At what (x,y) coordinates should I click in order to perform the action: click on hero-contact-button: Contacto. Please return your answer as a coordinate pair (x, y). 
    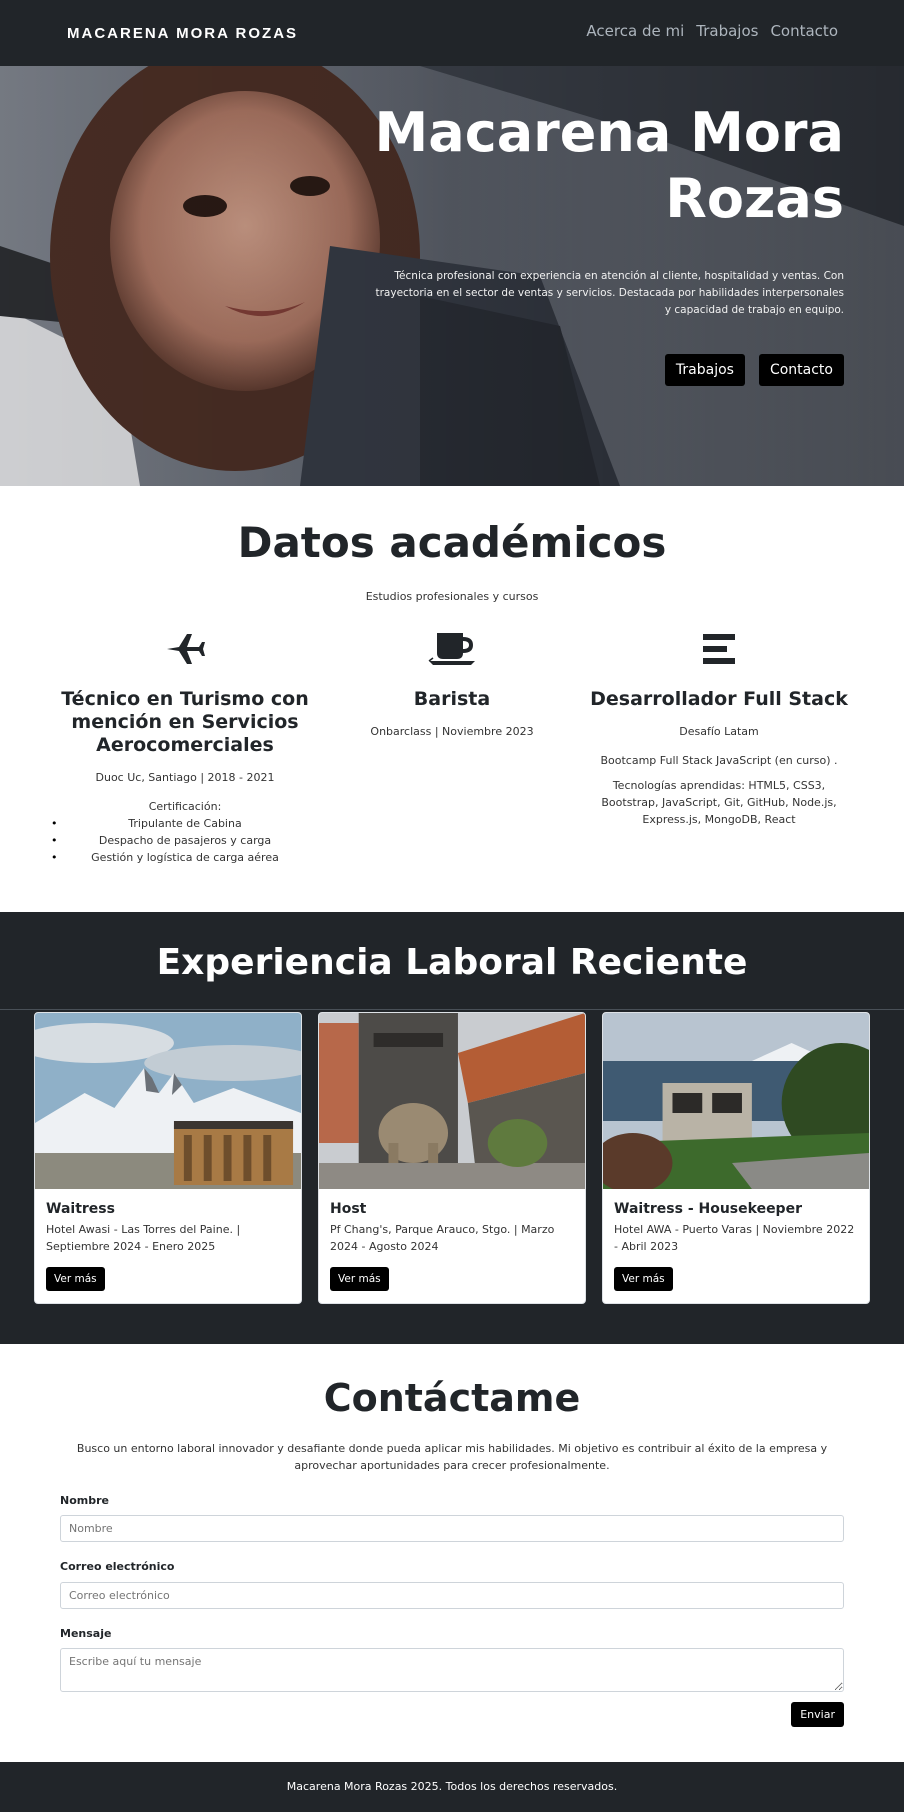
    Looking at the image, I should click on (801, 370).